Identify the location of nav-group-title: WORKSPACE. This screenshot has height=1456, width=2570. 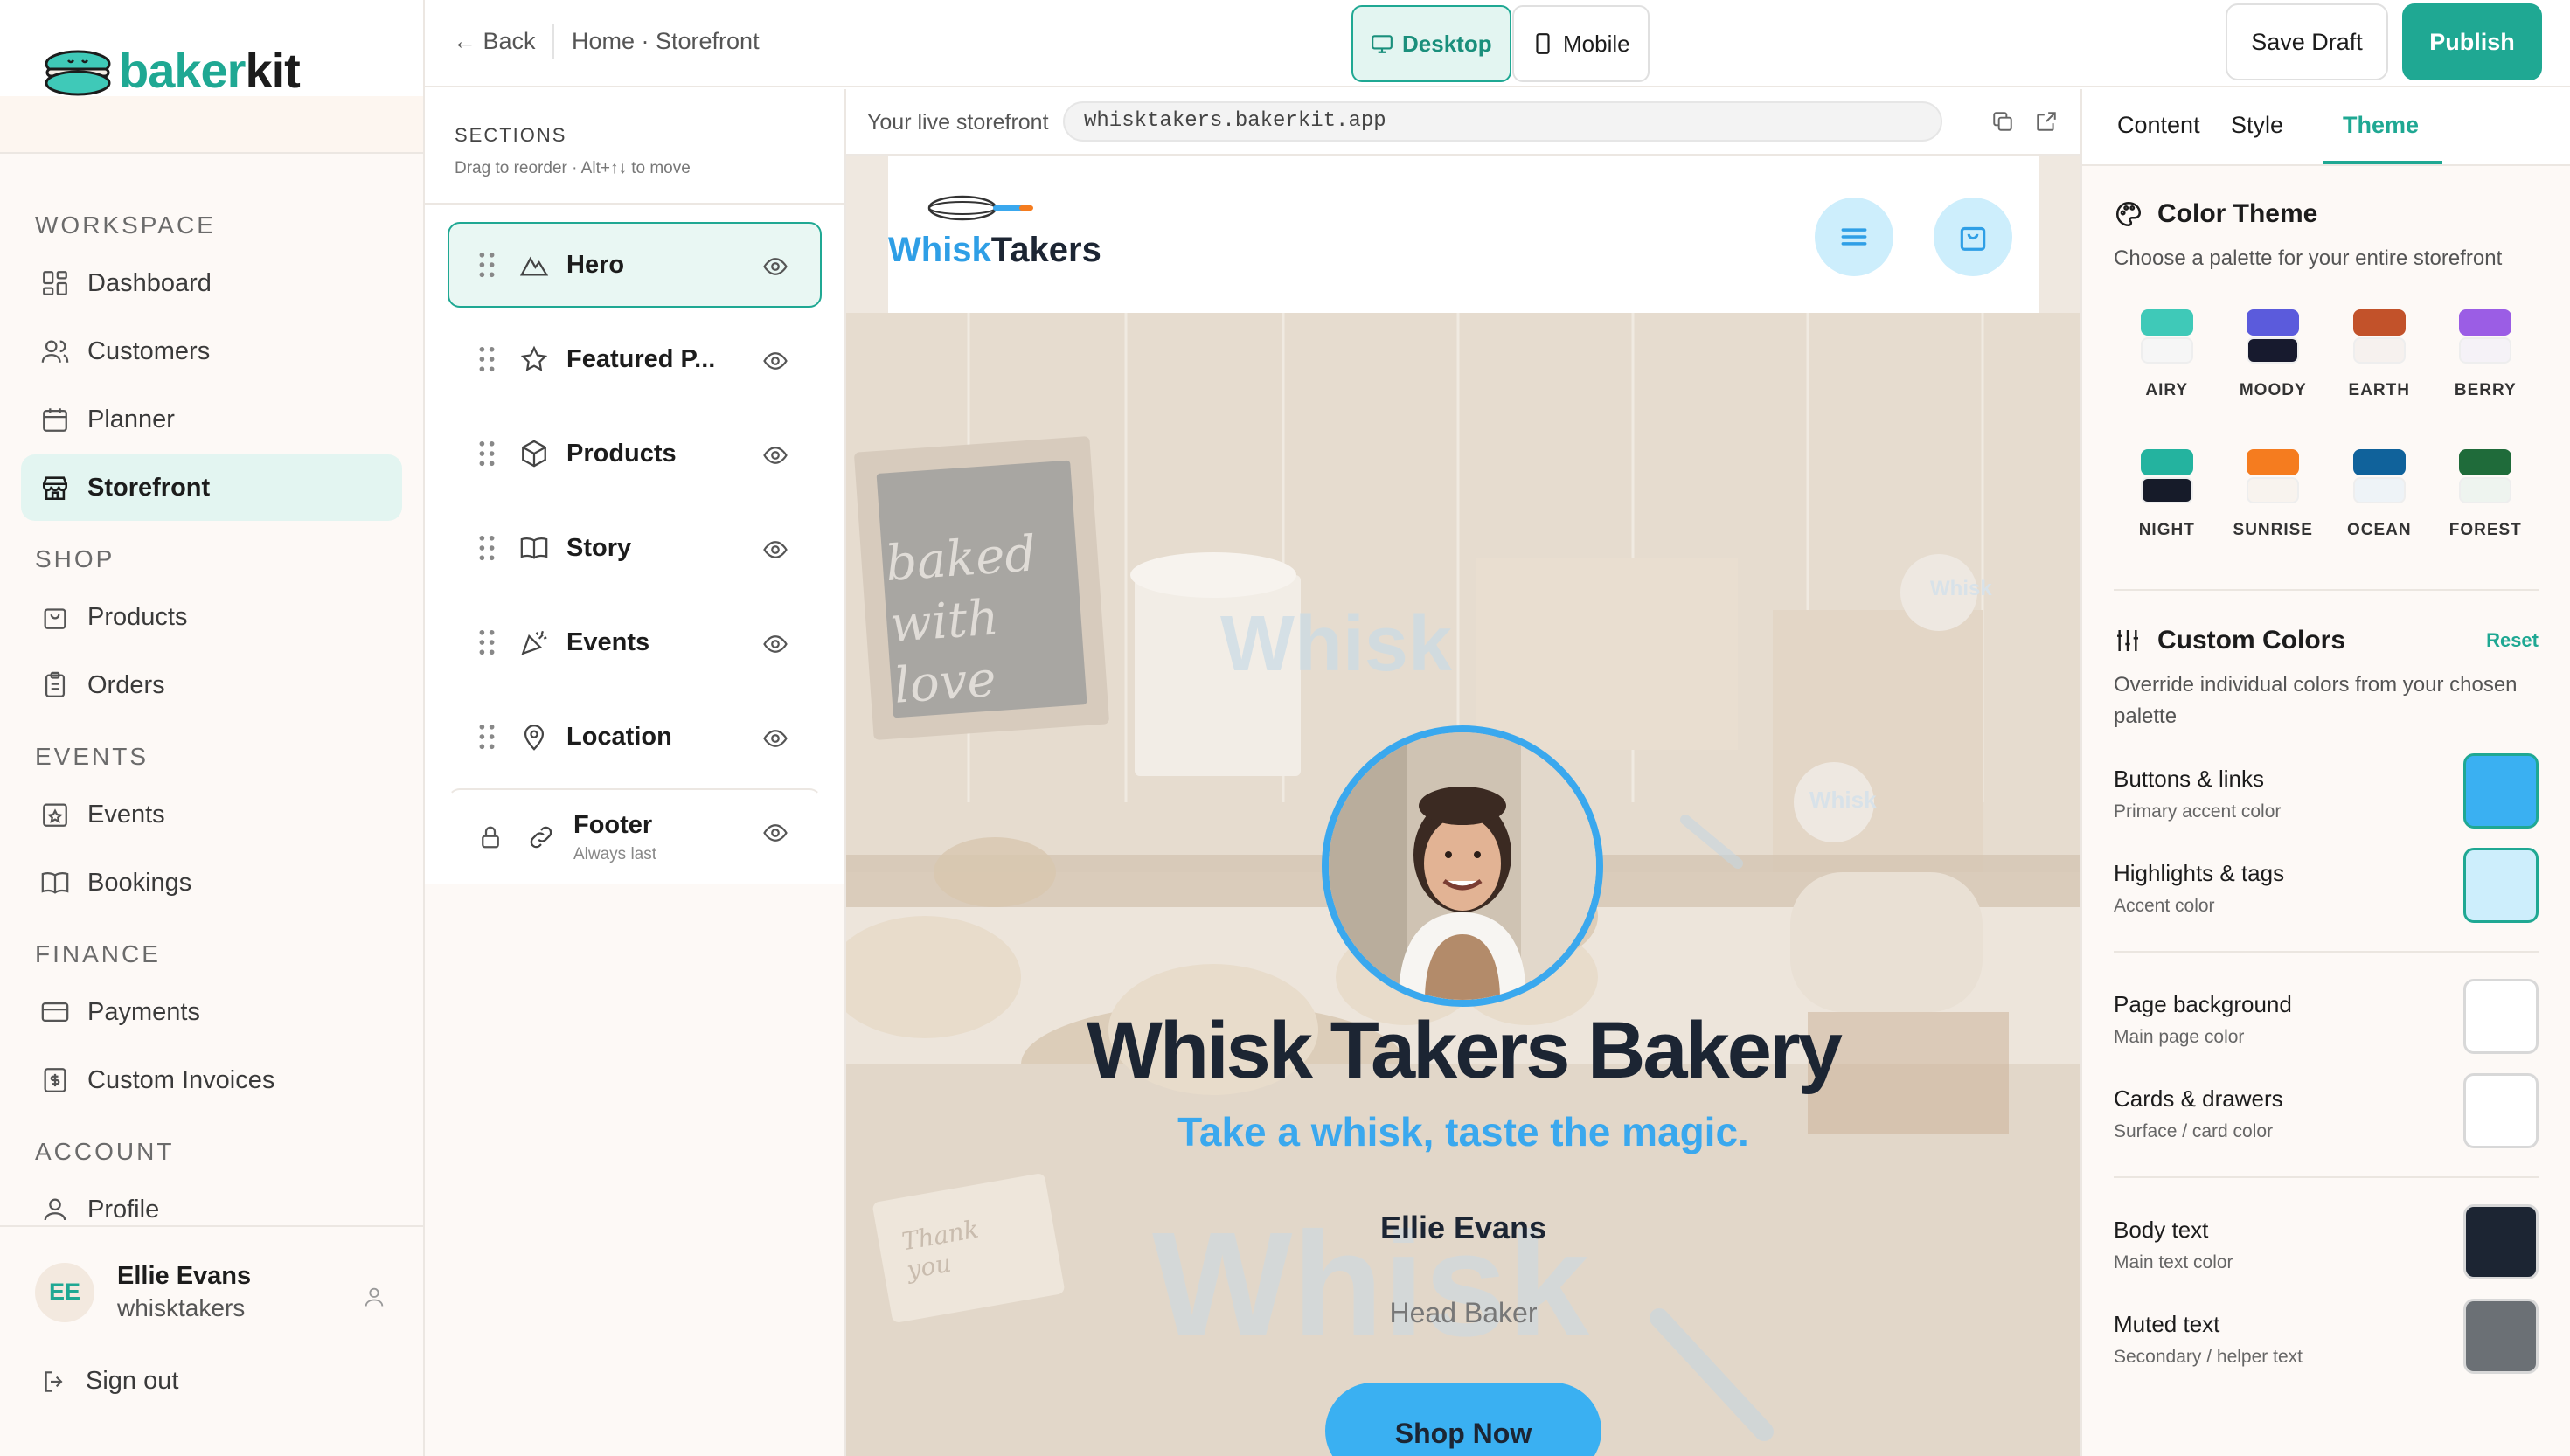
(125, 225).